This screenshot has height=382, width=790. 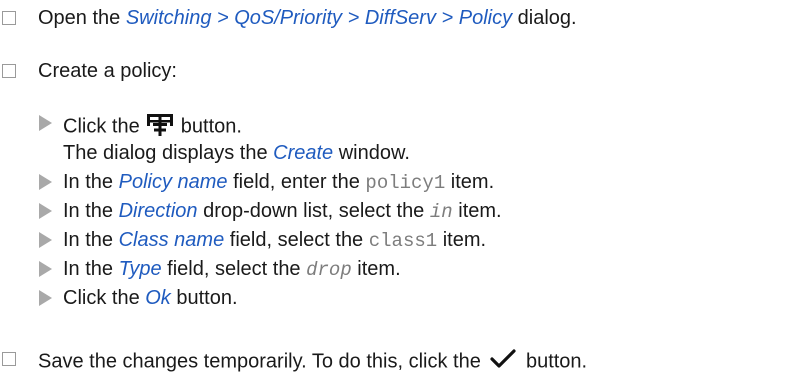 I want to click on type-field-link: Type, so click(x=140, y=269).